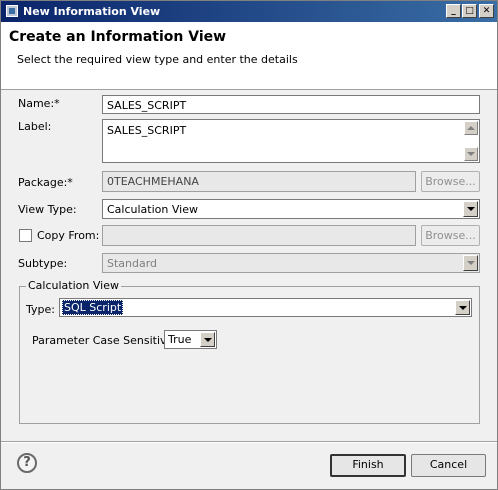 The height and width of the screenshot is (490, 498). Describe the element at coordinates (471, 154) in the screenshot. I see `scroll-down-icon` at that location.